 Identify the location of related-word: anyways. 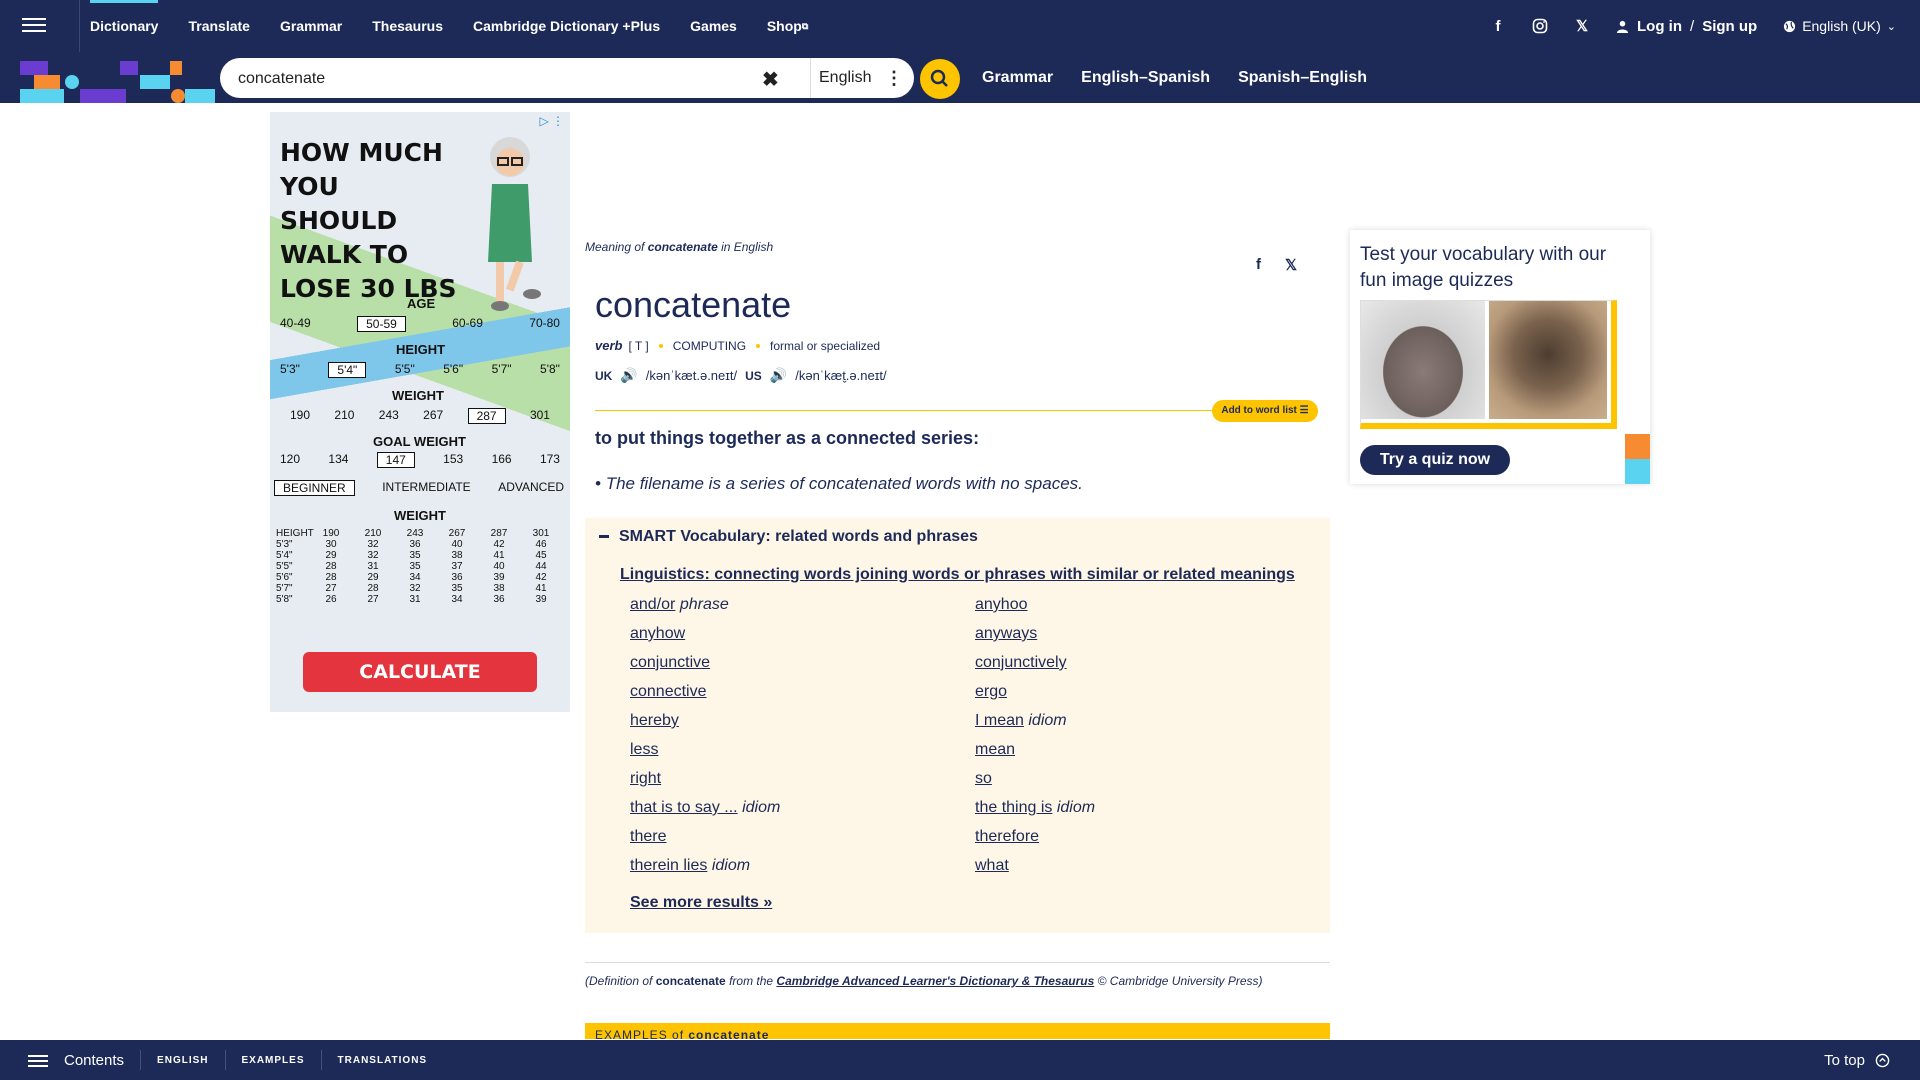
(1006, 634).